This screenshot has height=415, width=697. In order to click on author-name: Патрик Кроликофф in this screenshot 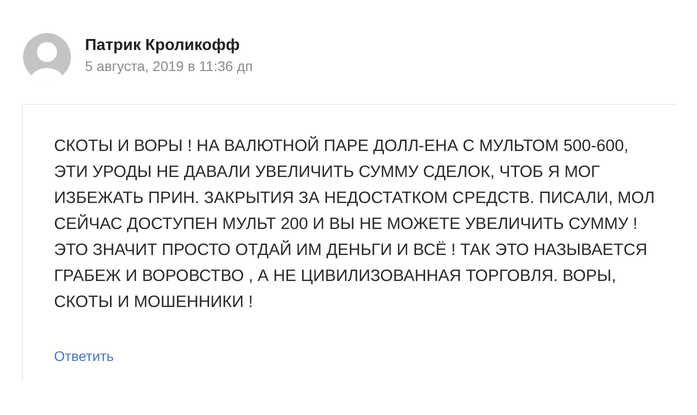, I will do `click(163, 46)`.